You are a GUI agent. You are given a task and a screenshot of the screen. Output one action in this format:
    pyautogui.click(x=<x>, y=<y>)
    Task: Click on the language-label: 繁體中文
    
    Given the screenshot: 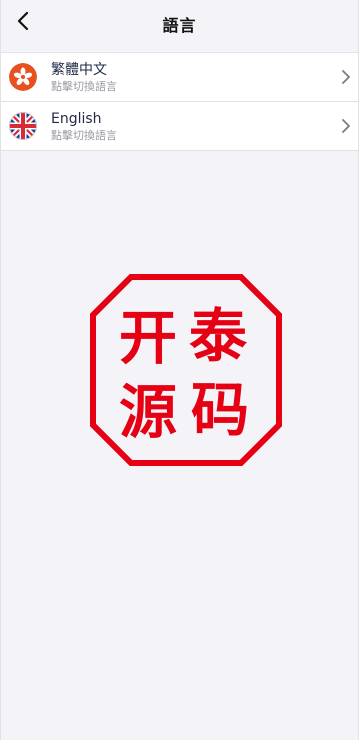 What is the action you would take?
    pyautogui.click(x=79, y=70)
    